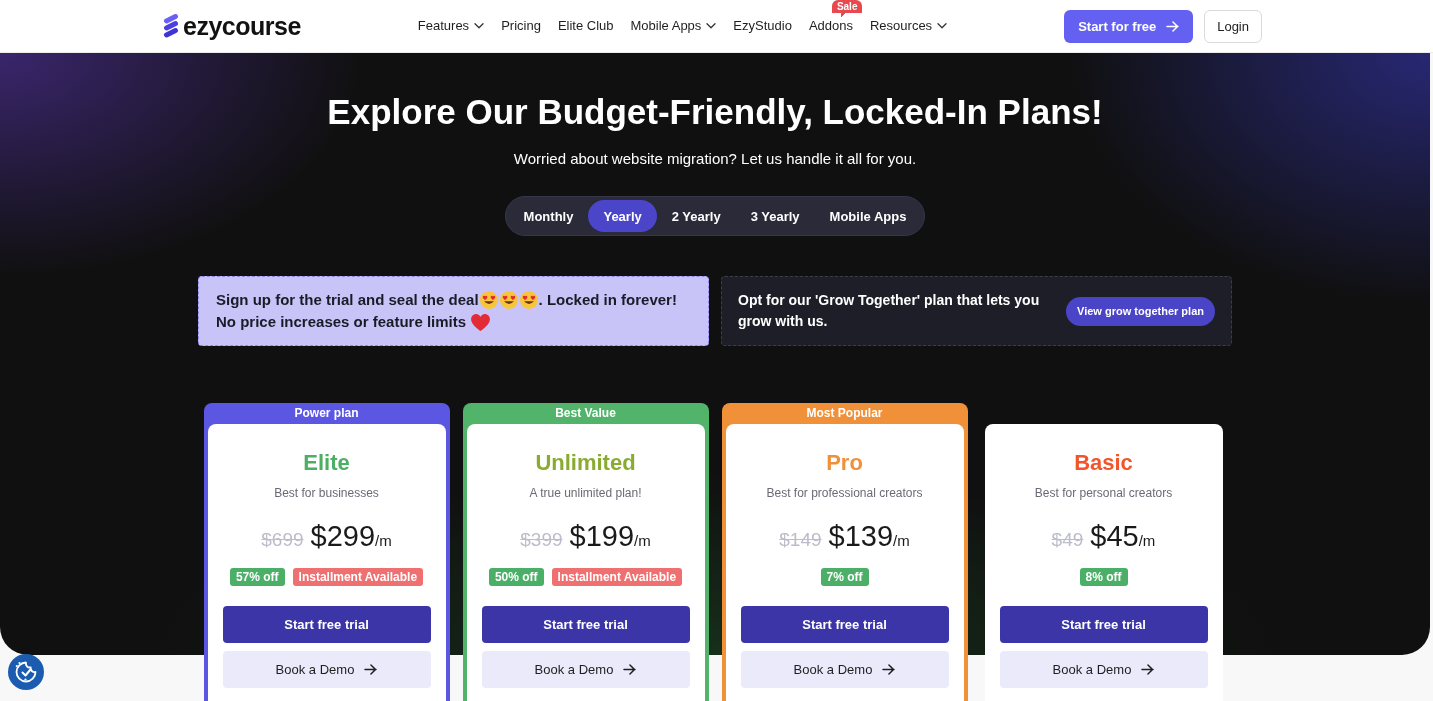 This screenshot has width=1433, height=701. What do you see at coordinates (1114, 536) in the screenshot?
I see `plan-price: $45` at bounding box center [1114, 536].